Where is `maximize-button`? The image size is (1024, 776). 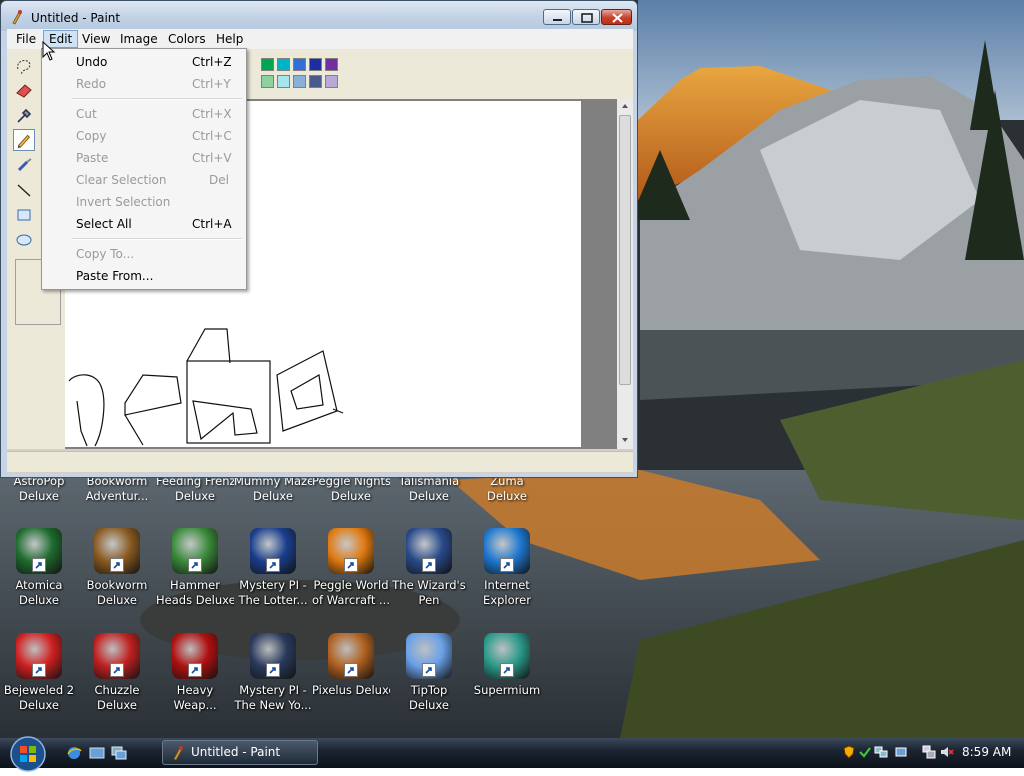
maximize-button is located at coordinates (586, 17).